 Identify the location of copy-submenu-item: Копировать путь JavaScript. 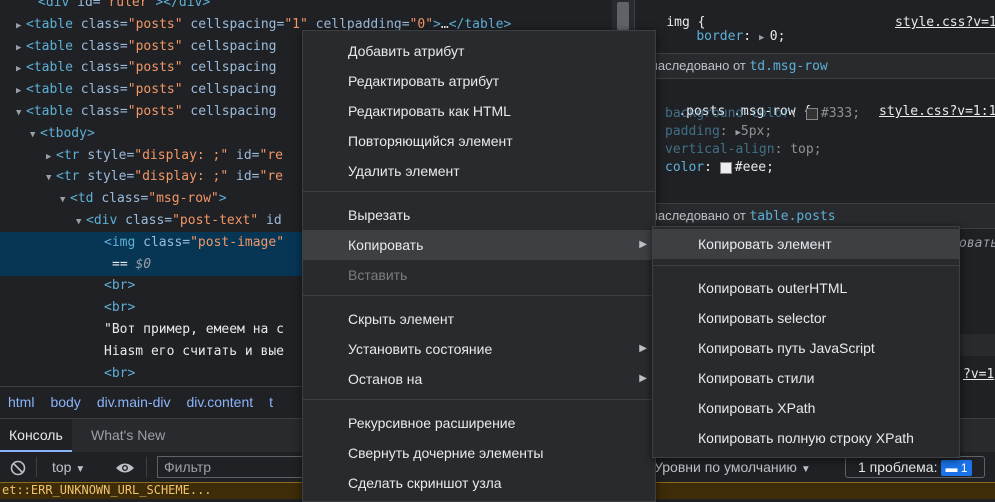
(806, 348).